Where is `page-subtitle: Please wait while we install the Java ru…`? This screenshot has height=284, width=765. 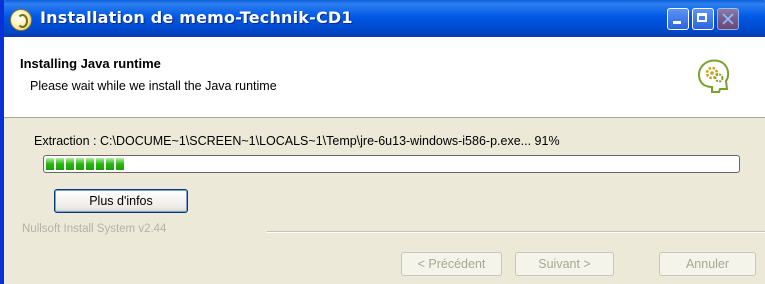 page-subtitle: Please wait while we install the Java ru… is located at coordinates (153, 86).